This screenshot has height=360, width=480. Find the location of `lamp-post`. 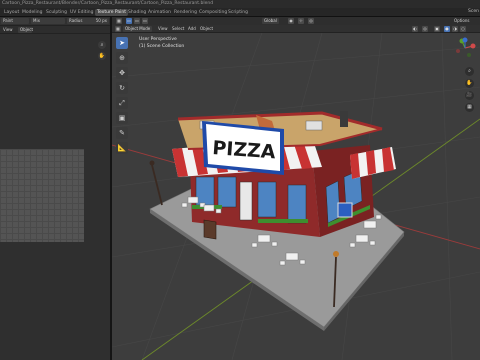

lamp-post is located at coordinates (157, 185).